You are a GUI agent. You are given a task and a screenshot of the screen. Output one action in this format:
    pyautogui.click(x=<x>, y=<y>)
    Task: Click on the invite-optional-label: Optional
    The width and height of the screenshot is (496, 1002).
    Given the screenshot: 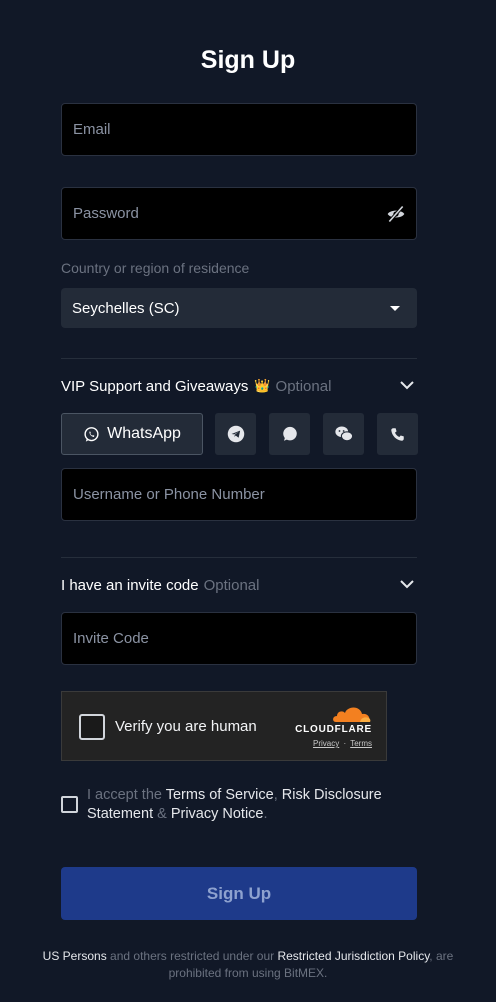 What is the action you would take?
    pyautogui.click(x=231, y=585)
    